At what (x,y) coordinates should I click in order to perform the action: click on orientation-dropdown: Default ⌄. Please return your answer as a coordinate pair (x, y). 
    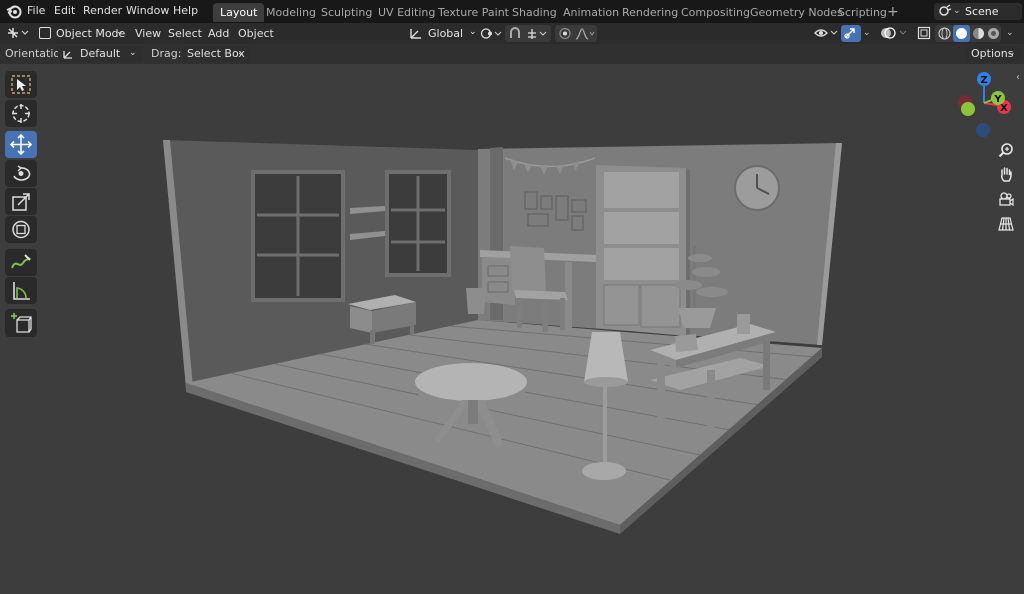
    Looking at the image, I should click on (100, 54).